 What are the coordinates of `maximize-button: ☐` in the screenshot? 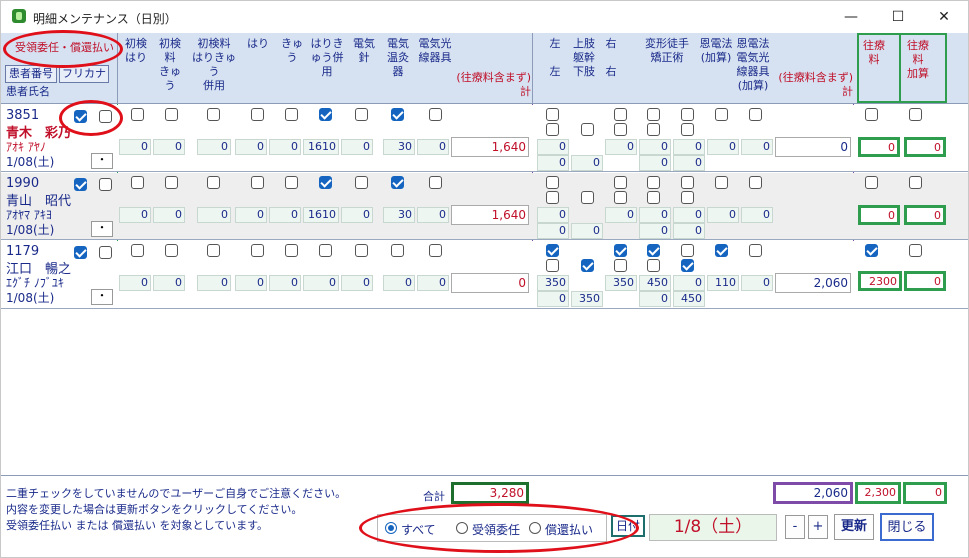 It's located at (898, 17).